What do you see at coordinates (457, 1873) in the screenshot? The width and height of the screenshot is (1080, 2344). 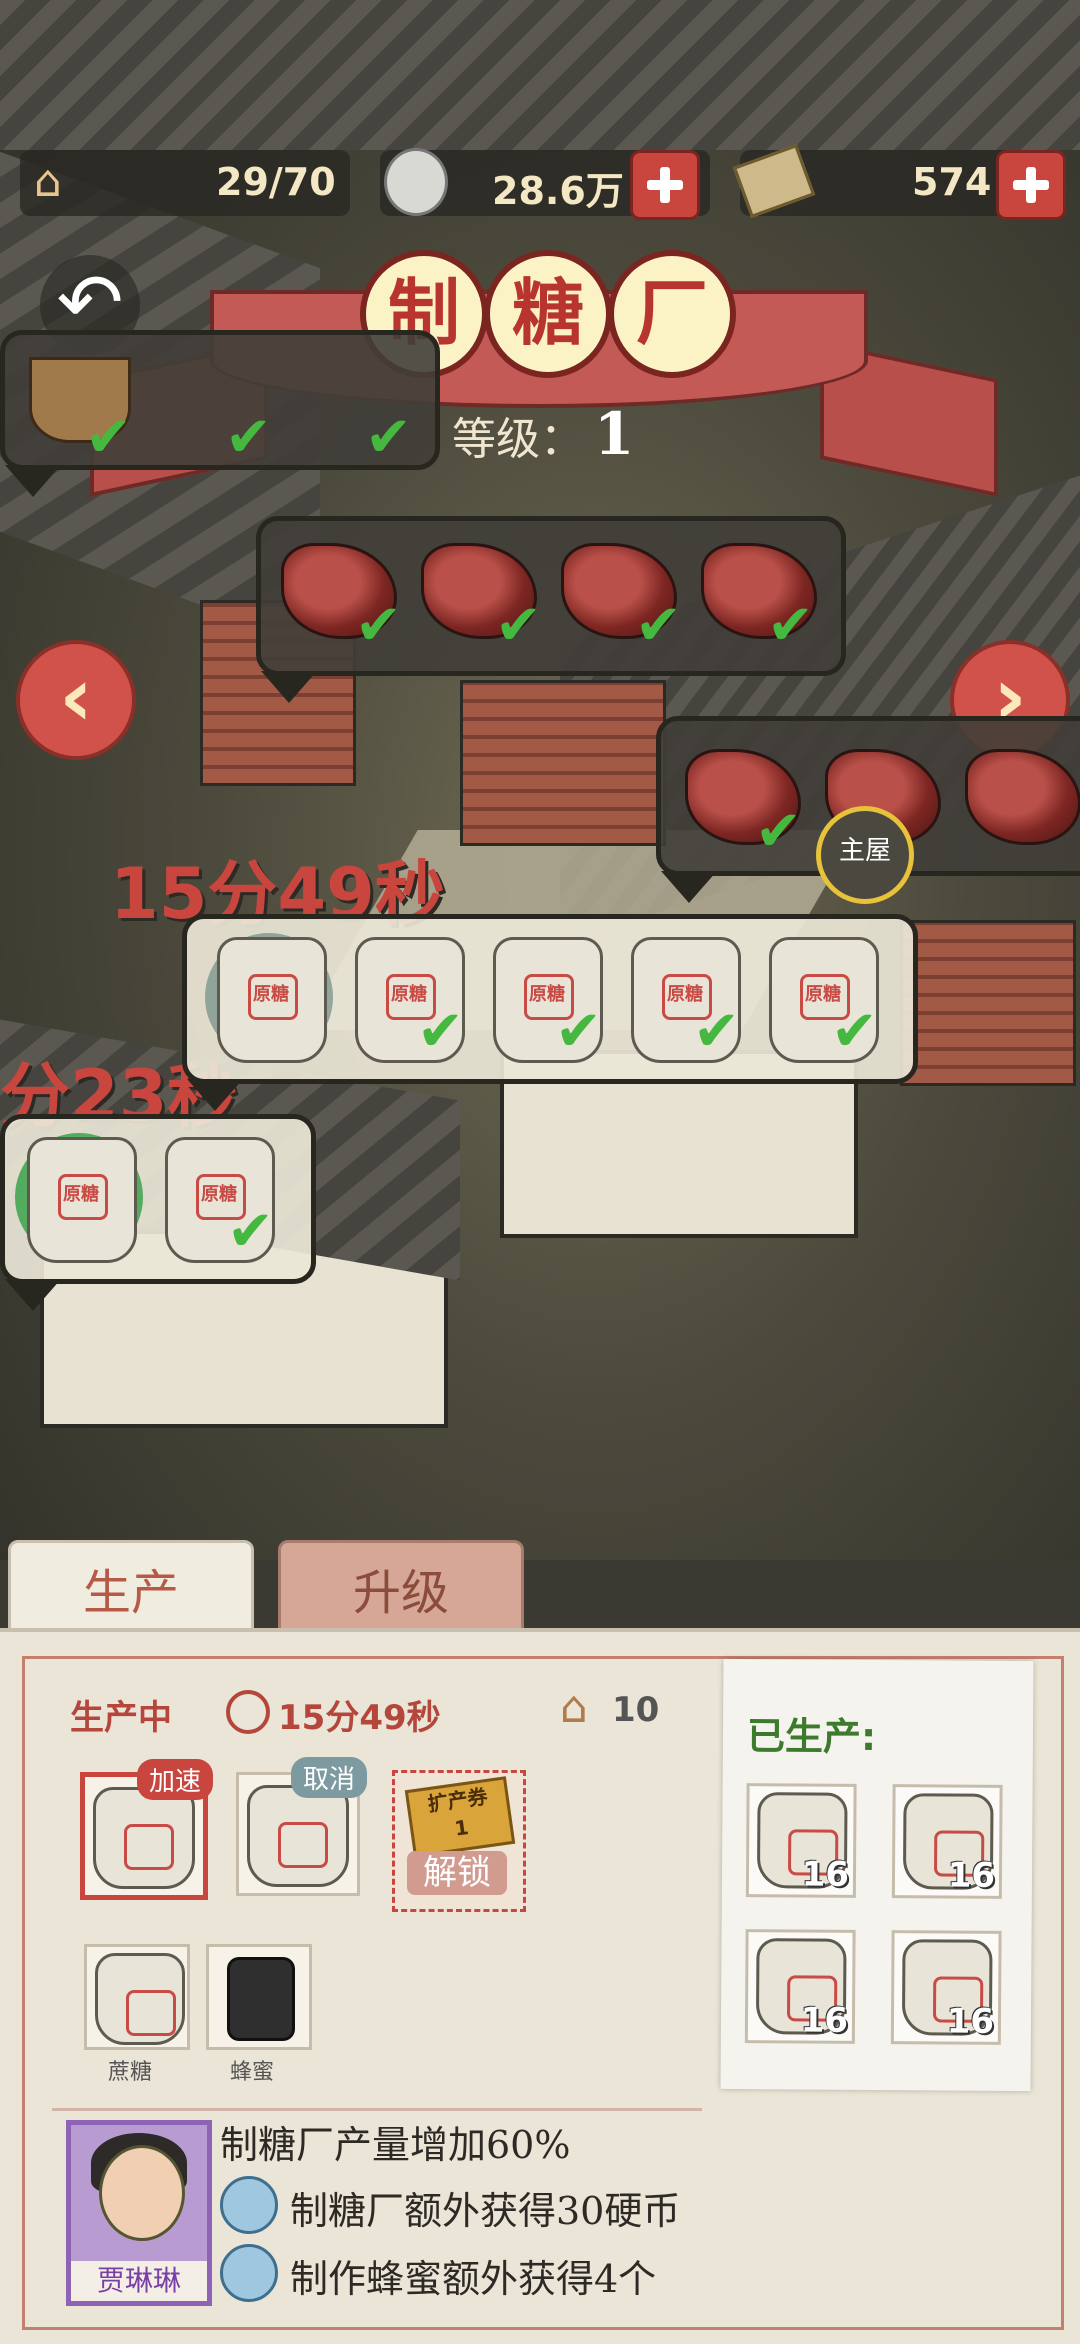 I see `unlock-button: 解锁` at bounding box center [457, 1873].